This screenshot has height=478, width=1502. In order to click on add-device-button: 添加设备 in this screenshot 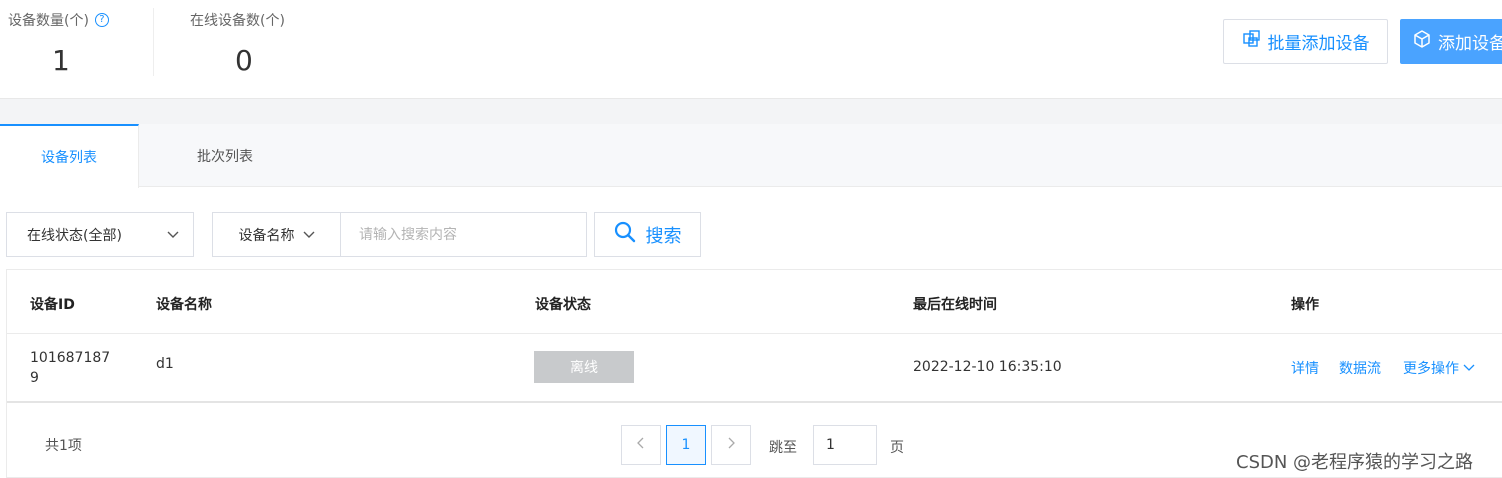, I will do `click(1451, 41)`.